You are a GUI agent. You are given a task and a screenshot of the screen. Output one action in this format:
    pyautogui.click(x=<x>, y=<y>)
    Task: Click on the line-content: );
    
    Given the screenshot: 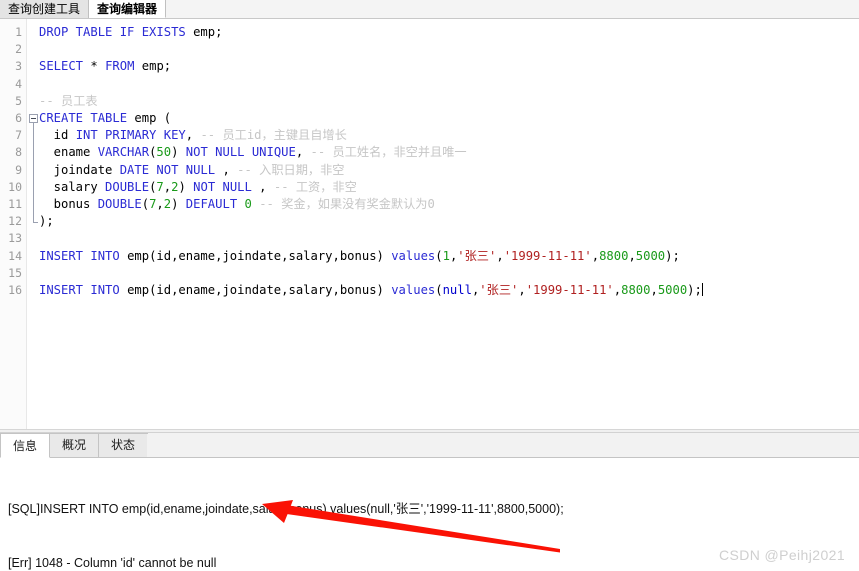 What is the action you would take?
    pyautogui.click(x=46, y=221)
    